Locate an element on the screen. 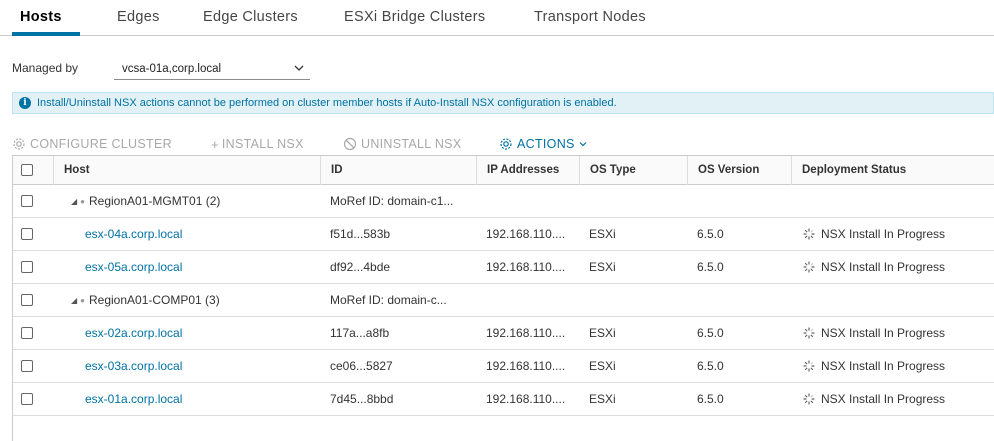 Image resolution: width=994 pixels, height=441 pixels. configure-cluster-button: CONFIGURE CLUSTER is located at coordinates (92, 144).